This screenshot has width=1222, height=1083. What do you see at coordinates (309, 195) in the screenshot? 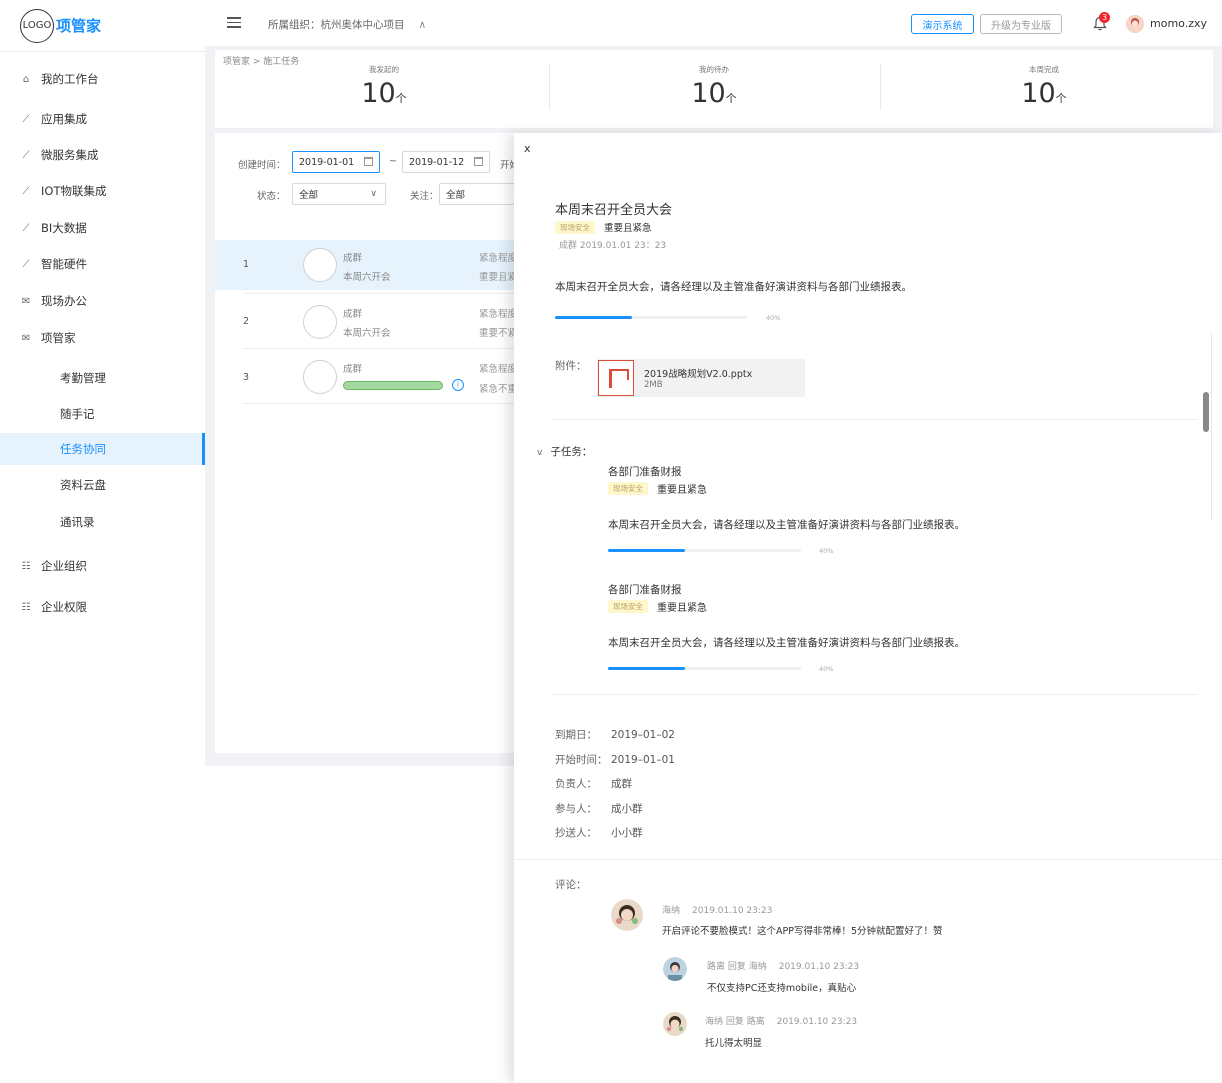
I see `status-value: 全部` at bounding box center [309, 195].